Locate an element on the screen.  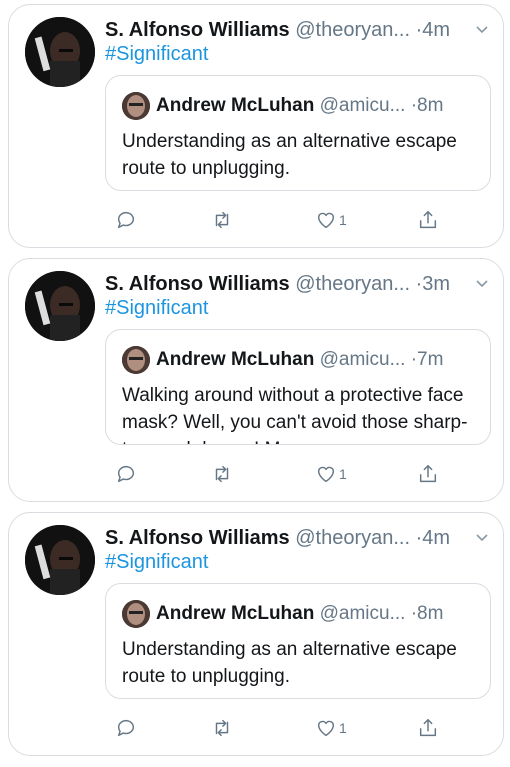
quote-timestamp: 7m is located at coordinates (430, 359).